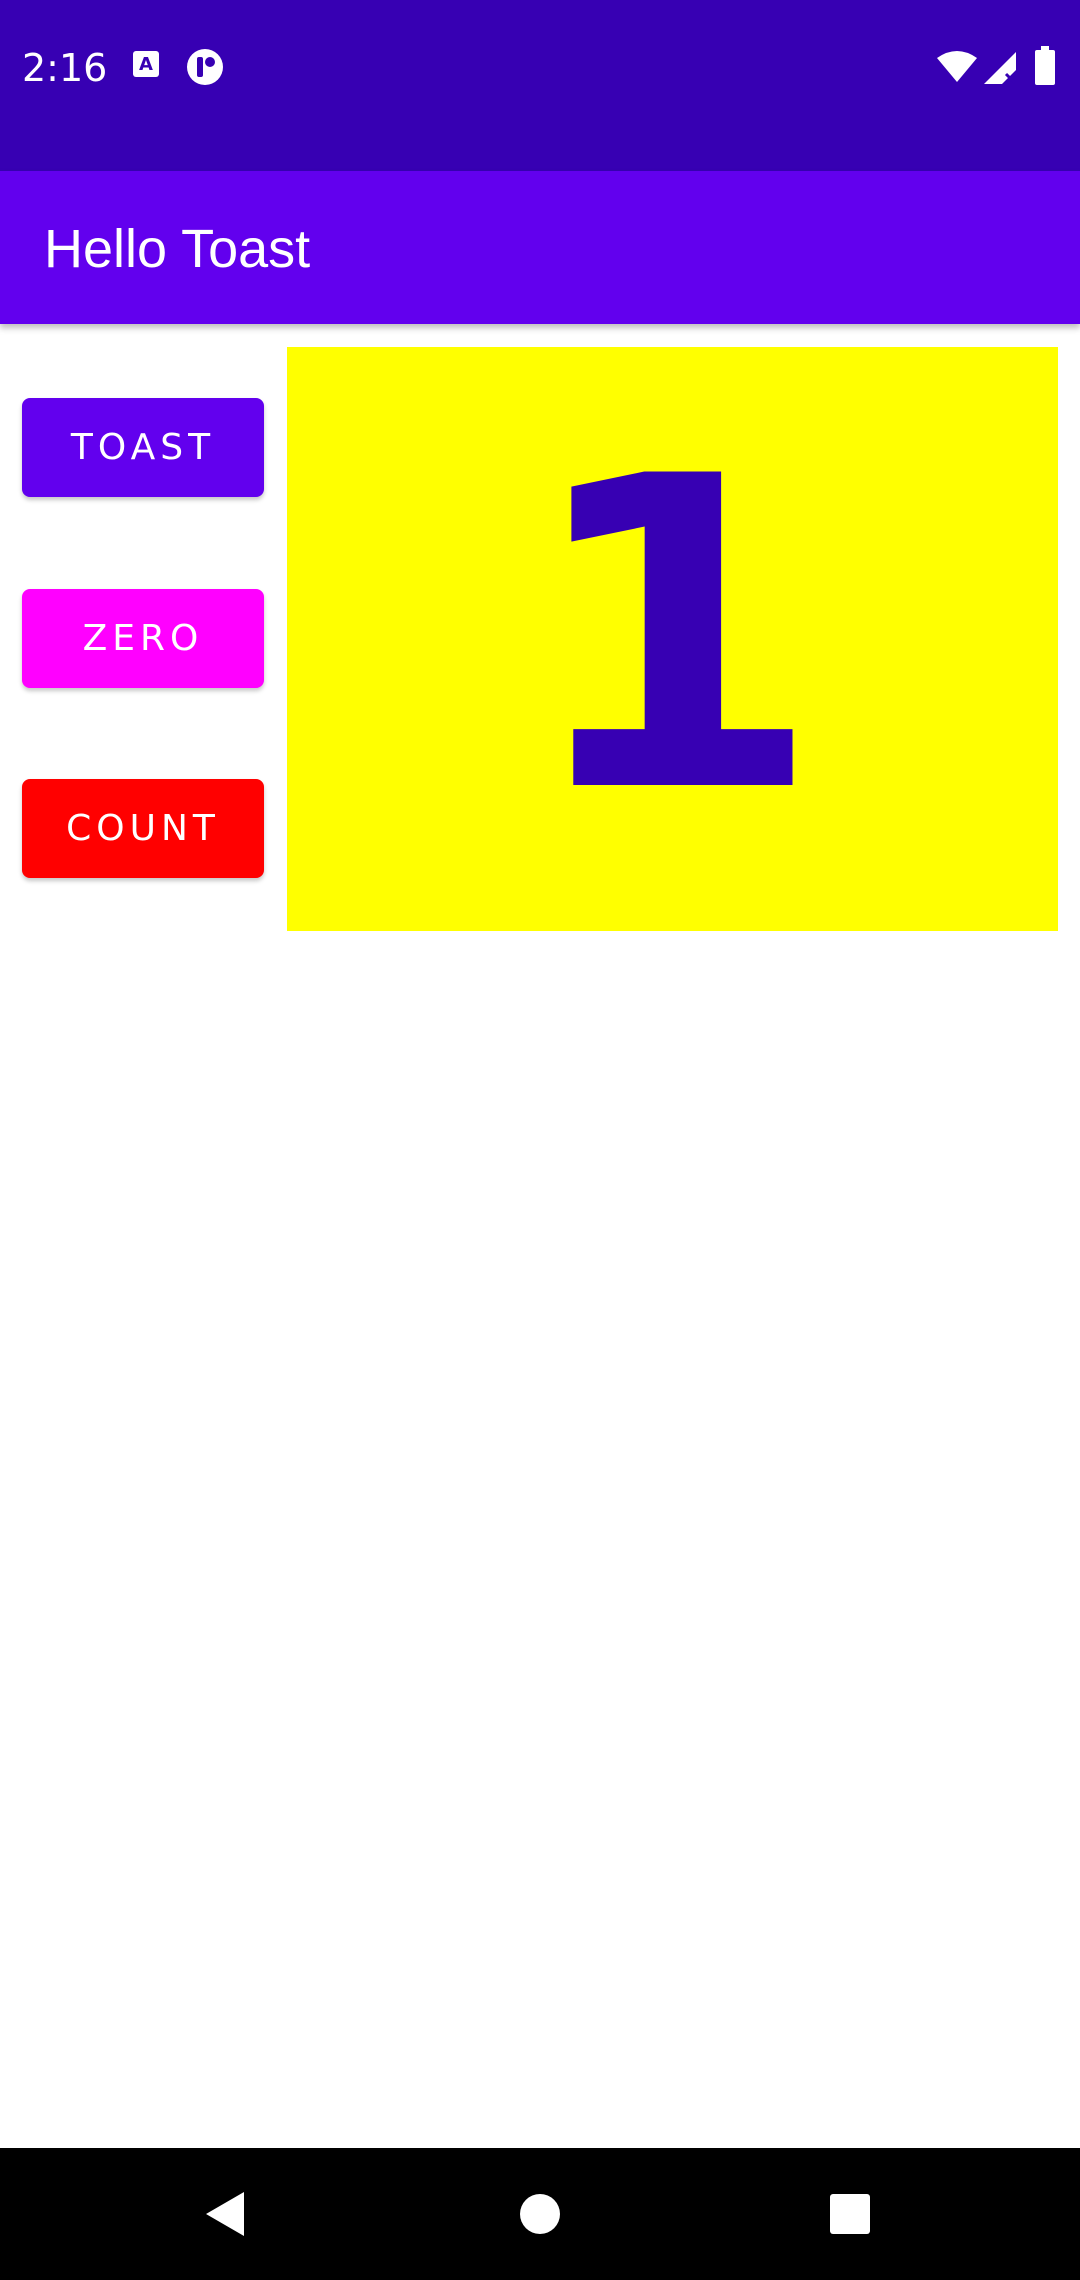  I want to click on toast-button: TOAST, so click(143, 447).